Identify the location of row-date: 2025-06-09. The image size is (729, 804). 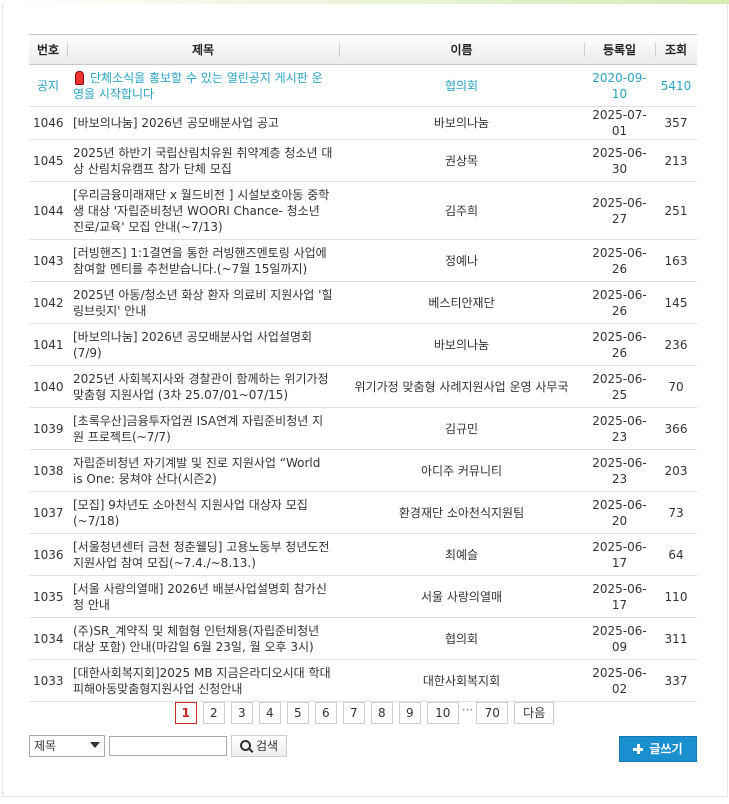
(619, 638).